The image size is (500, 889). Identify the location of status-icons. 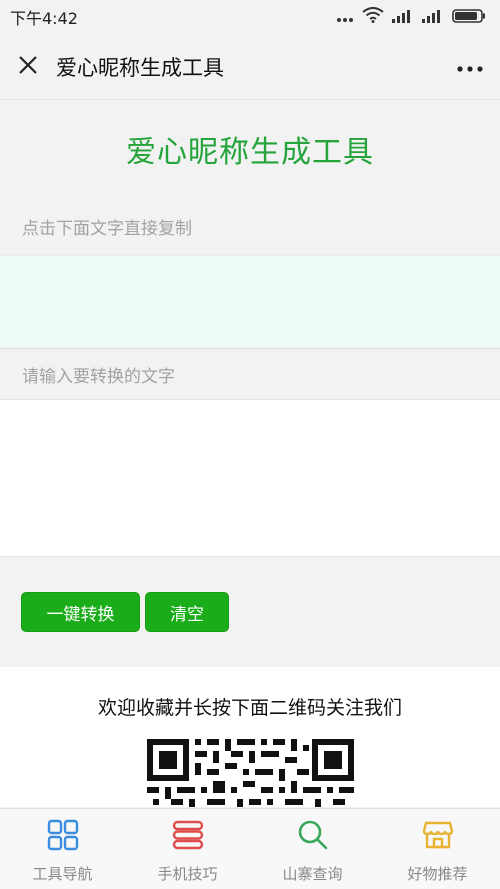
(411, 17).